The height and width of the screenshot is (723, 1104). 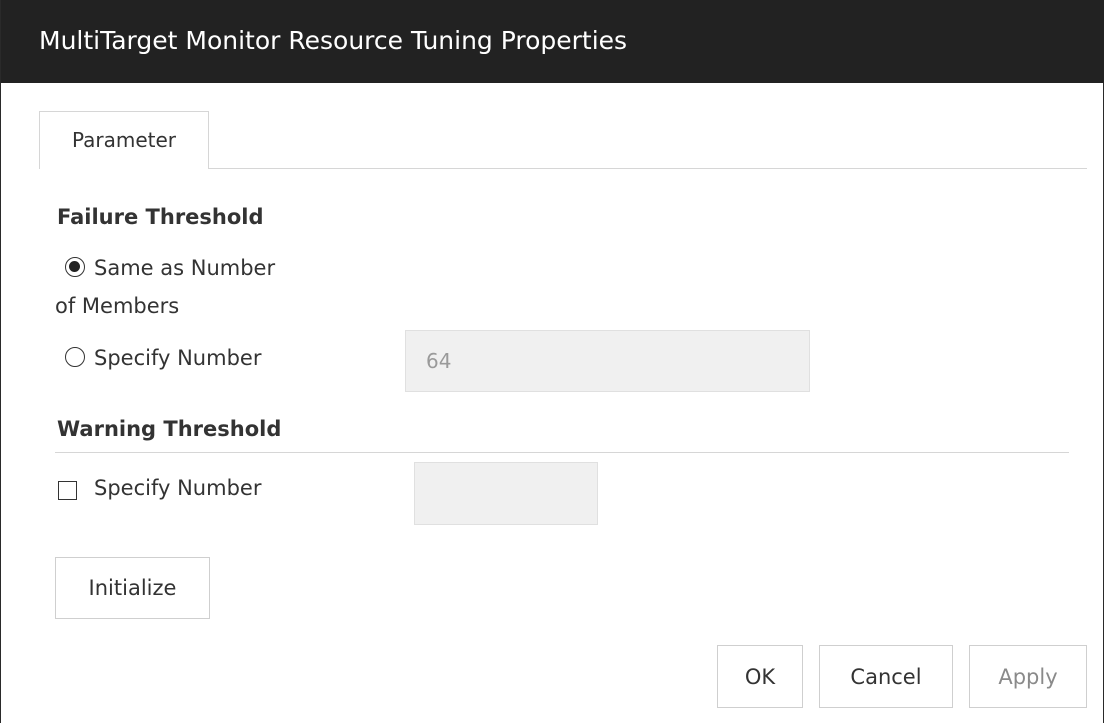 I want to click on apply-button: Apply, so click(x=1028, y=676).